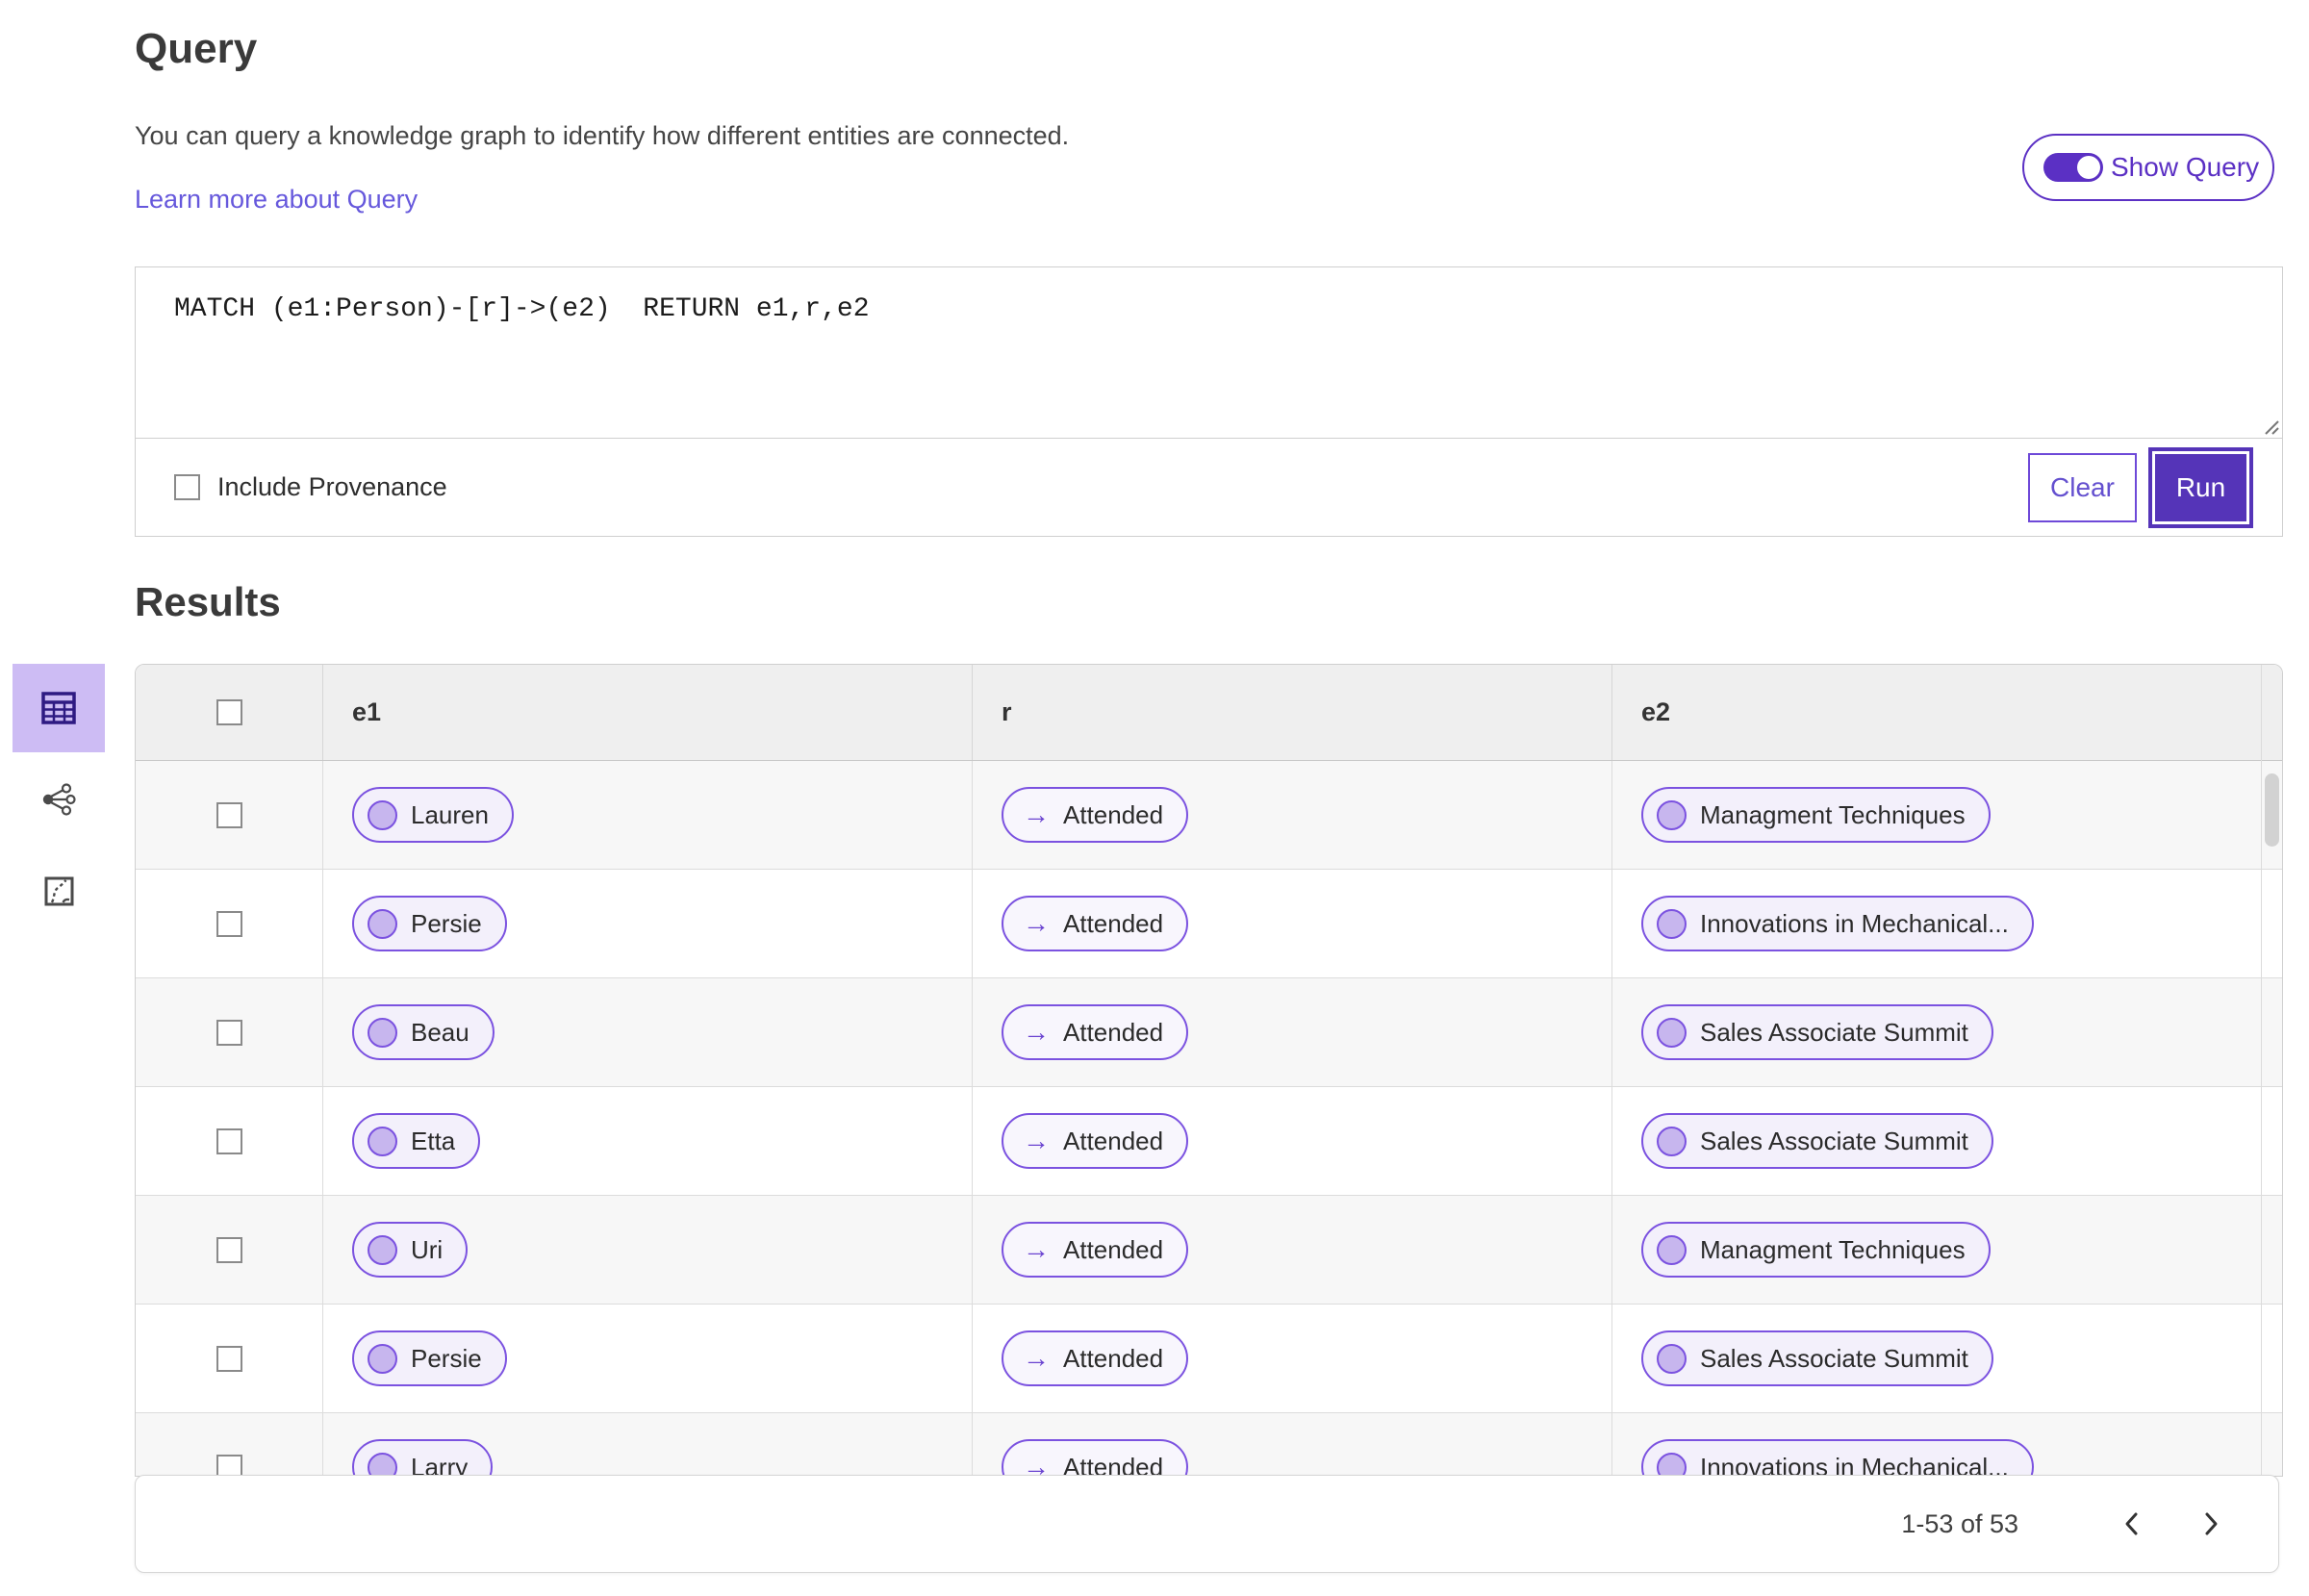 This screenshot has width=2309, height=1596. What do you see at coordinates (1656, 711) in the screenshot?
I see `column-header-e2: e2` at bounding box center [1656, 711].